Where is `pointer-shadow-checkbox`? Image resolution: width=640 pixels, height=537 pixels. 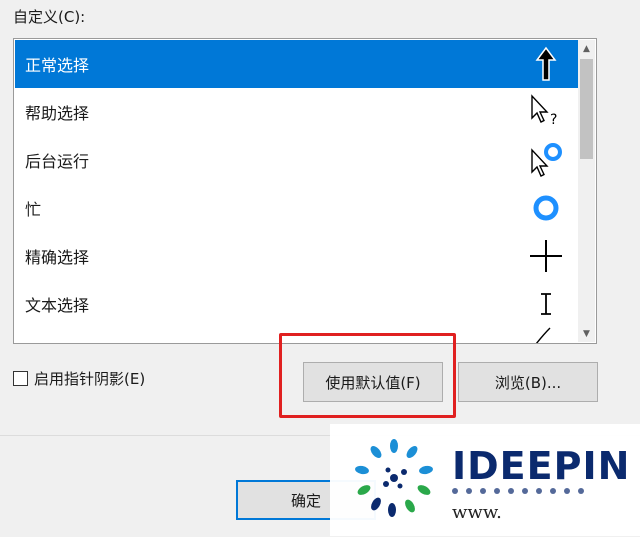
pointer-shadow-checkbox is located at coordinates (20, 378).